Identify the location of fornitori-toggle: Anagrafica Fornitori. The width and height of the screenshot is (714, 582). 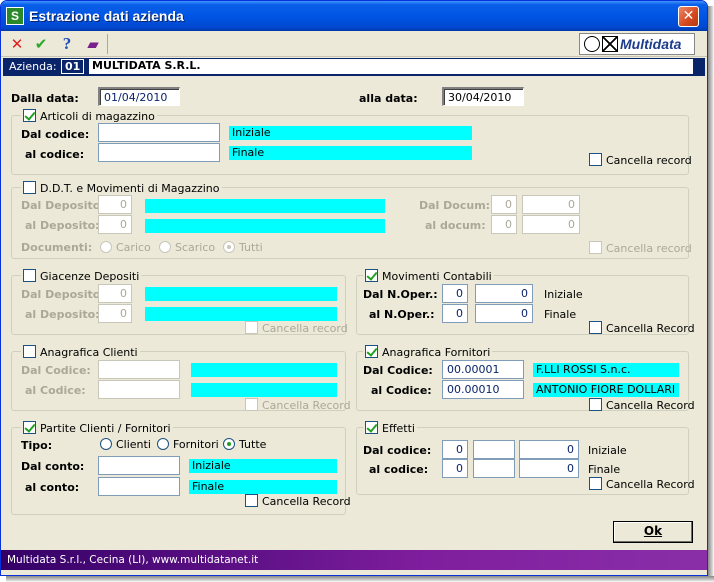
(428, 352).